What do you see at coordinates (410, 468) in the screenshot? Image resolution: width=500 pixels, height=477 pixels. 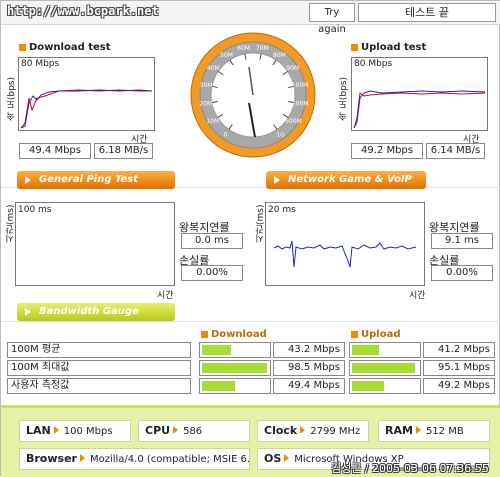 I see `timestamp-watermark: 김성근 / 2005-03-06 07:36:55` at bounding box center [410, 468].